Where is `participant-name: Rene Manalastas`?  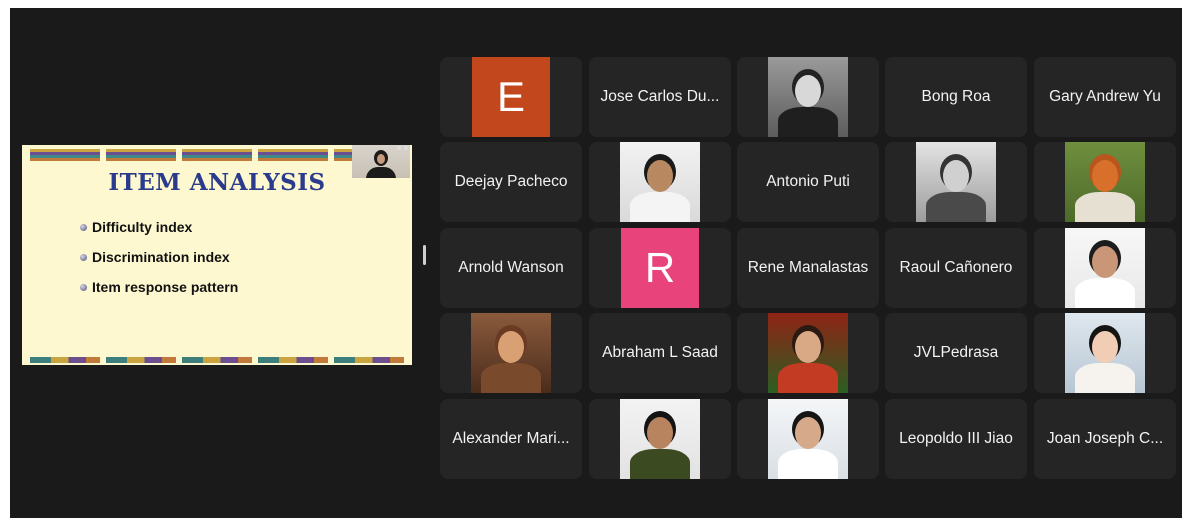
participant-name: Rene Manalastas is located at coordinates (808, 267).